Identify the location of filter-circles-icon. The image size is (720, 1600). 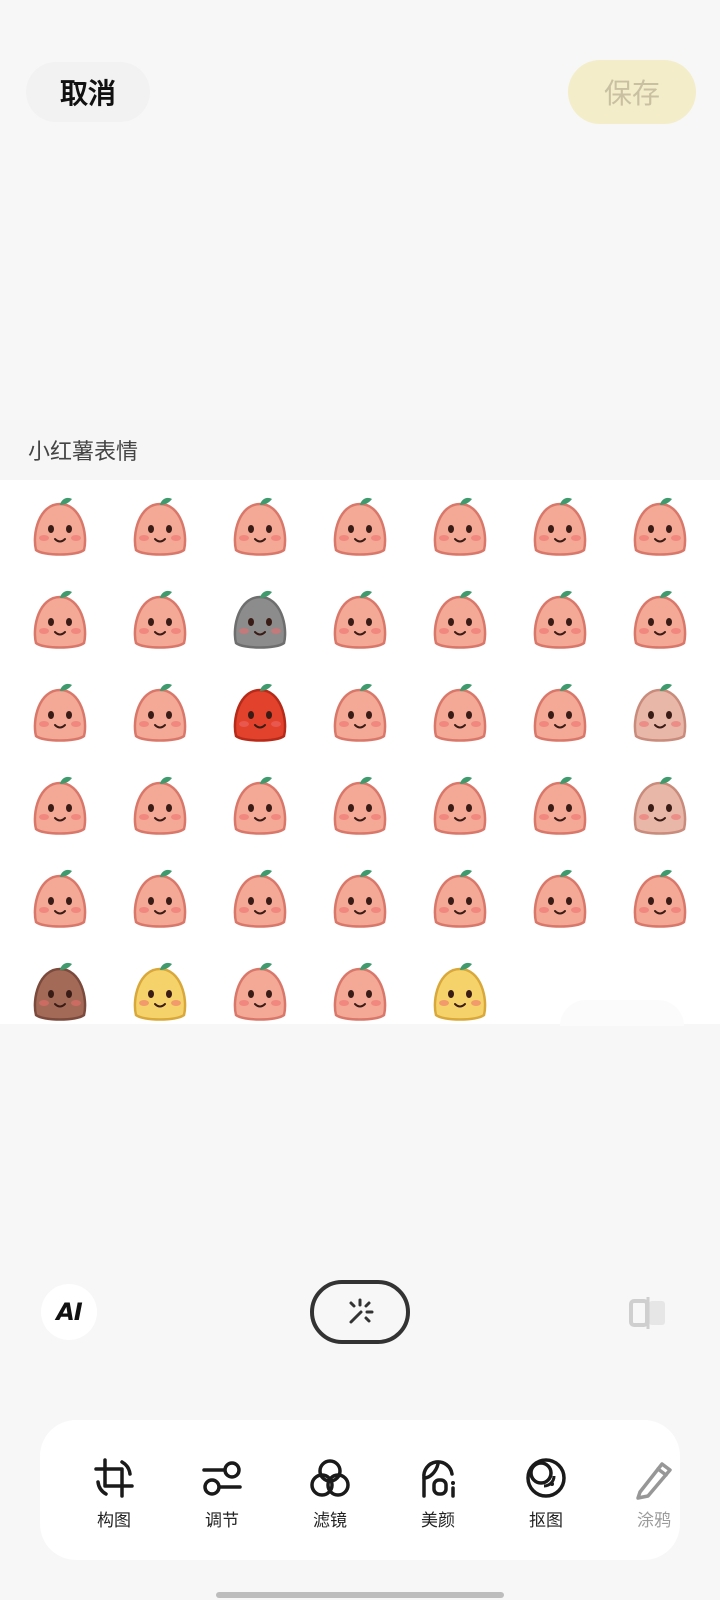
(330, 1478).